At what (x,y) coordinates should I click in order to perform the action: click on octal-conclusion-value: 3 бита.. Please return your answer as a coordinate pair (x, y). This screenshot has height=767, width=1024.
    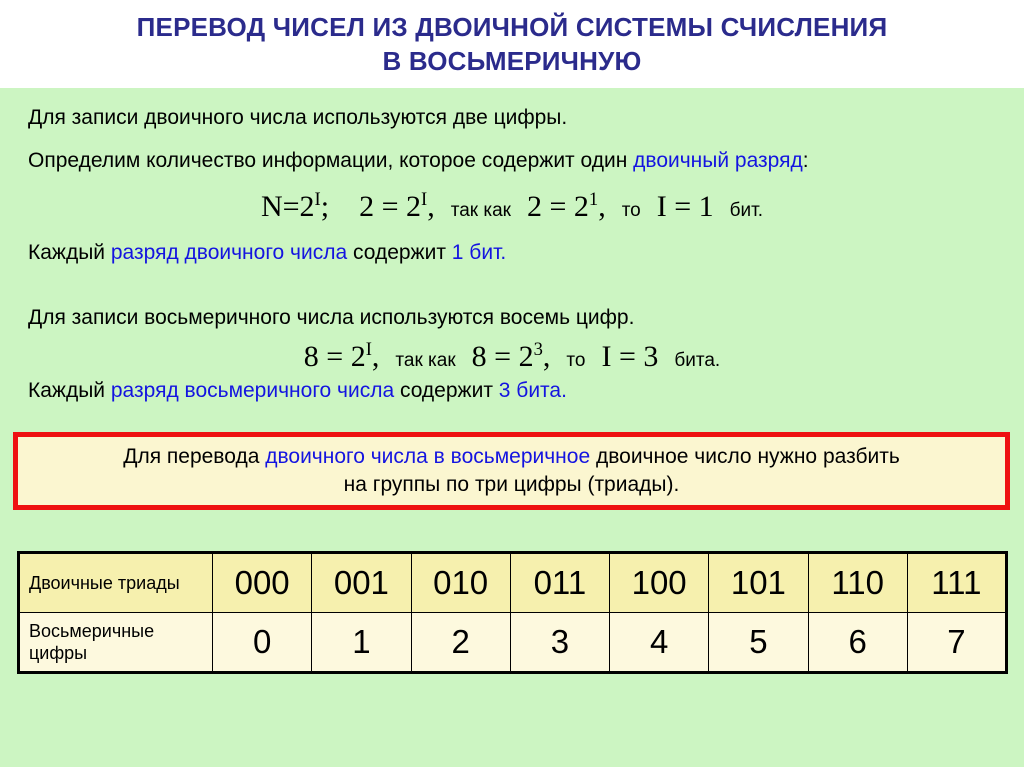
    Looking at the image, I should click on (532, 390).